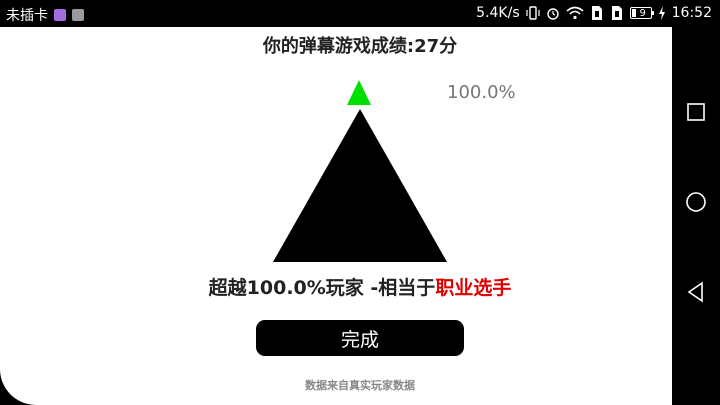 This screenshot has height=405, width=720. I want to click on home-button, so click(696, 202).